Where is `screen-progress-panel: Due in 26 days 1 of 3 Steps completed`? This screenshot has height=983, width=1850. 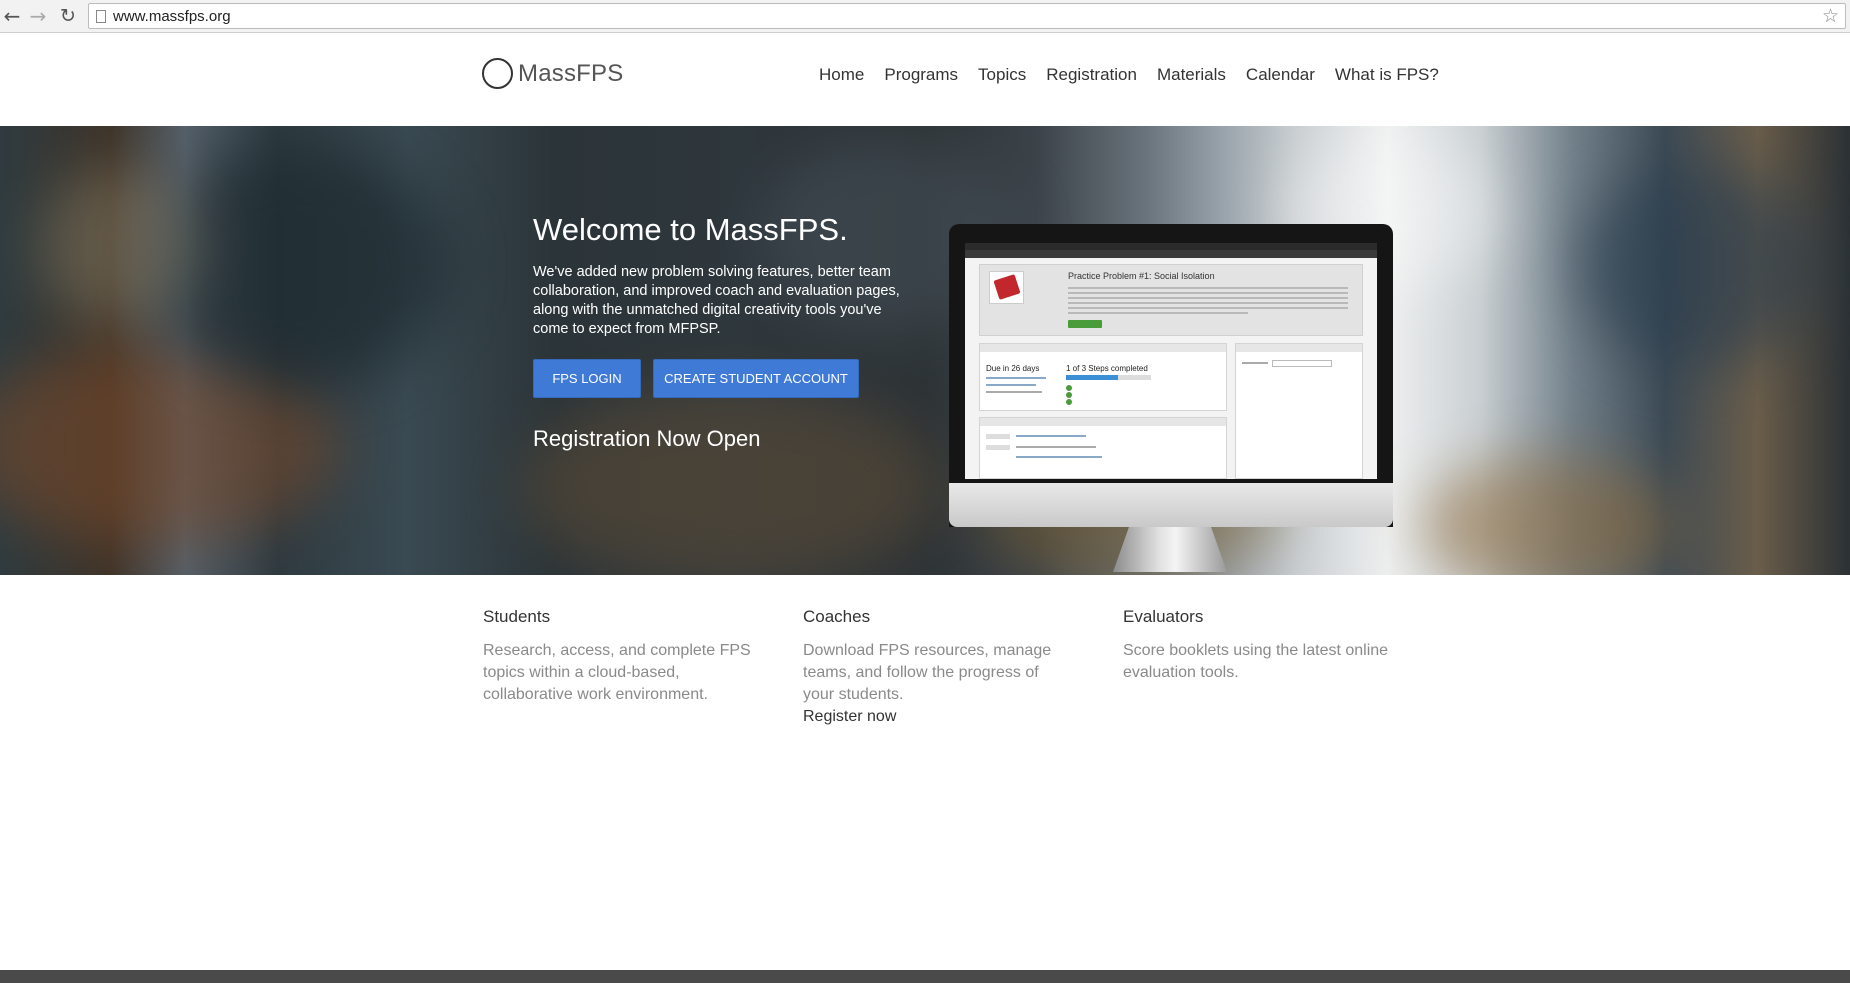 screen-progress-panel: Due in 26 days 1 of 3 Steps completed is located at coordinates (1103, 377).